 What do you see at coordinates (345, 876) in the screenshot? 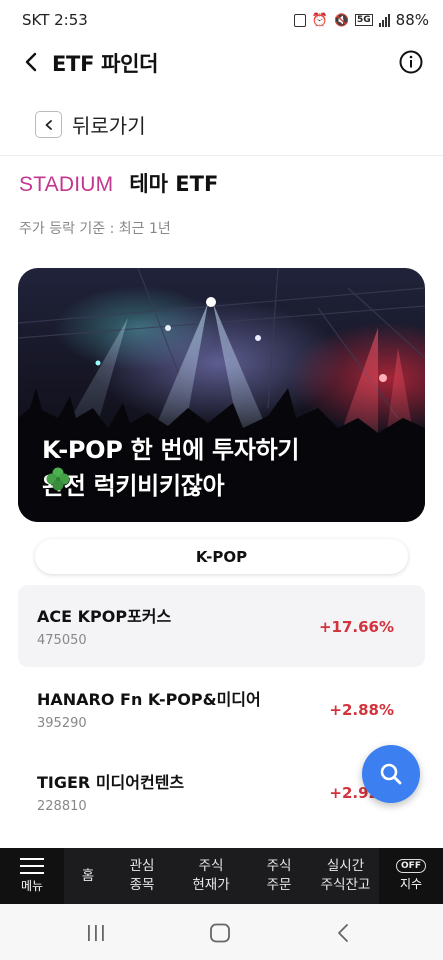
I see `tab-realtime-balance: 실시간 주식잔고` at bounding box center [345, 876].